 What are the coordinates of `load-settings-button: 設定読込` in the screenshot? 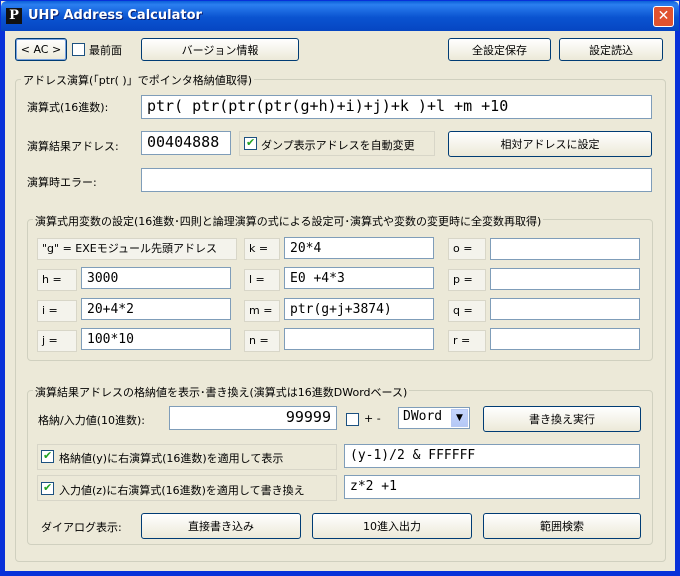 It's located at (611, 49).